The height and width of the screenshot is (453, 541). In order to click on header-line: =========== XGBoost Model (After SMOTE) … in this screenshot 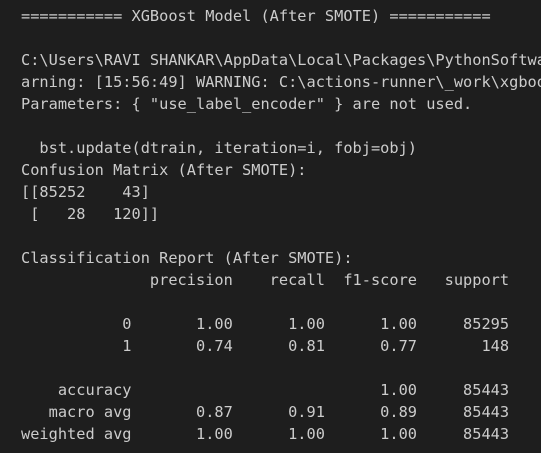, I will do `click(256, 16)`.